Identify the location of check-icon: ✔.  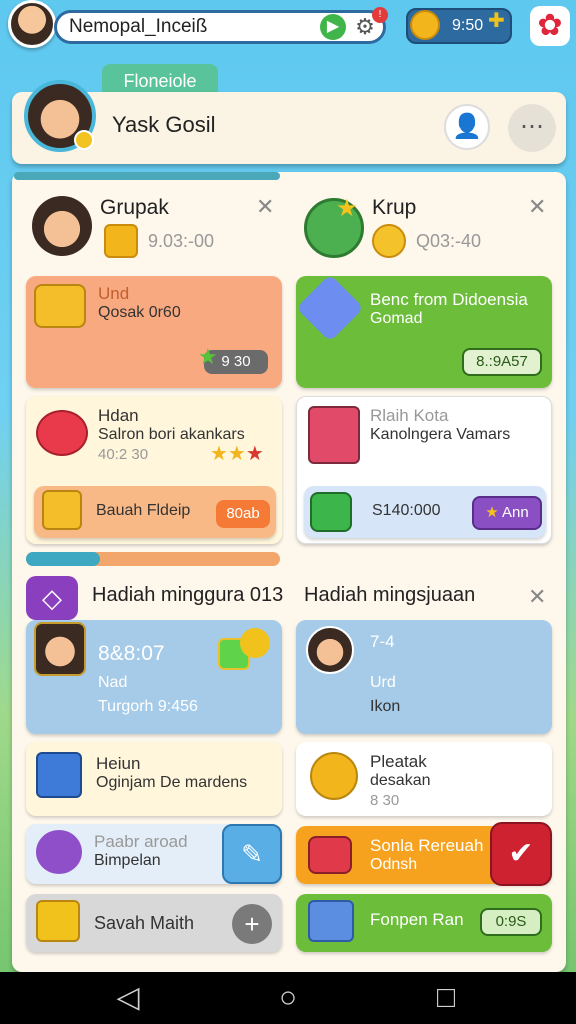
(521, 854).